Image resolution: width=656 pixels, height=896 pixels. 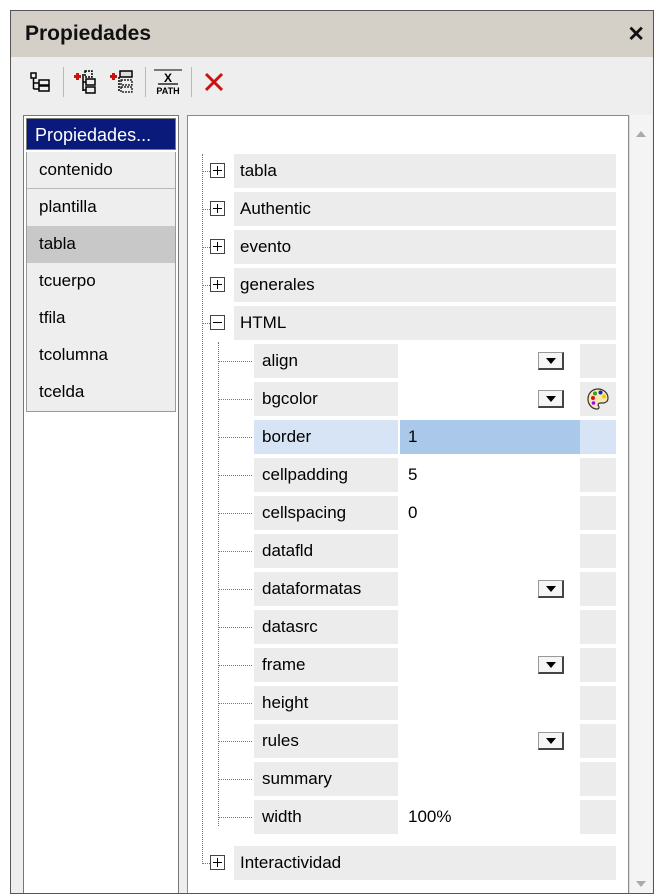 What do you see at coordinates (408, 323) in the screenshot?
I see `group-row-html: HTML` at bounding box center [408, 323].